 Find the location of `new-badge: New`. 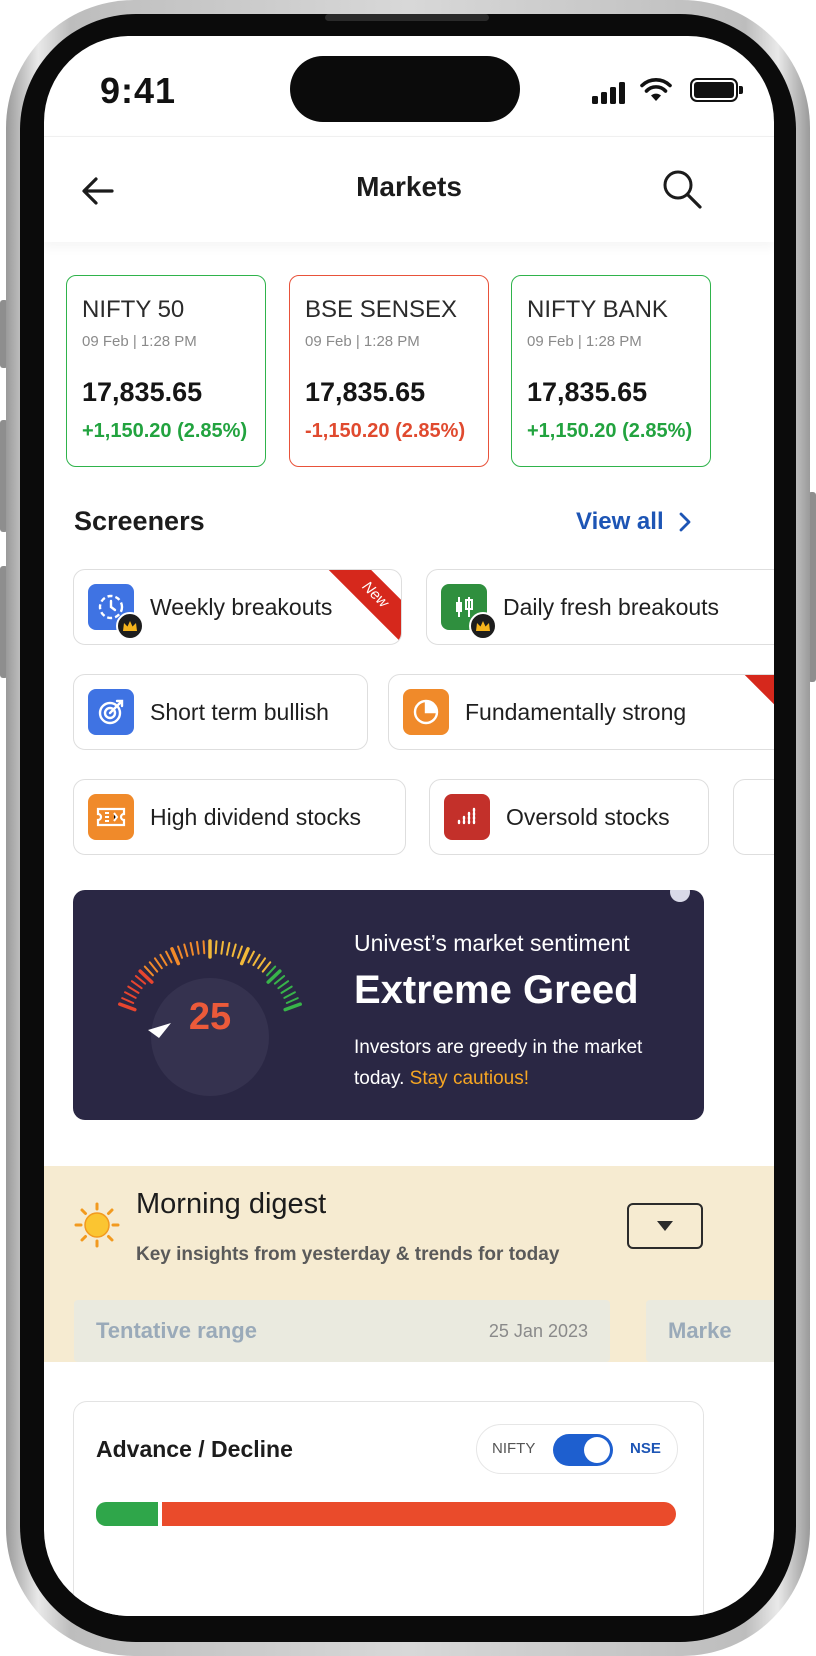

new-badge: New is located at coordinates (362, 607).